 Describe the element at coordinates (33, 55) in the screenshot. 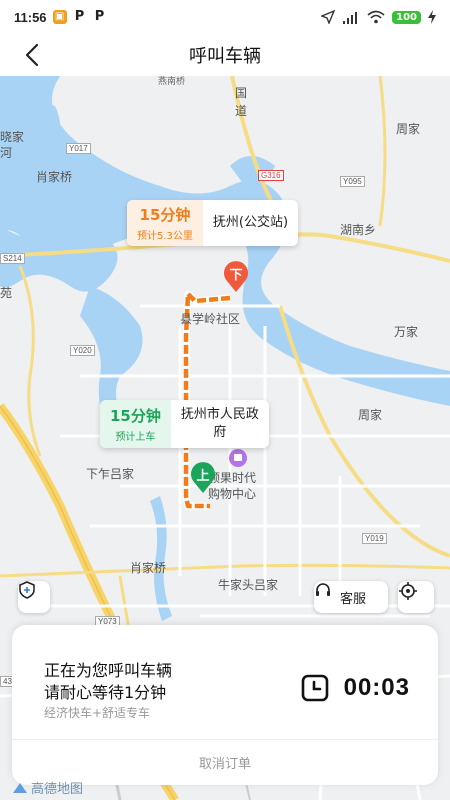

I see `back-arrow-icon` at that location.